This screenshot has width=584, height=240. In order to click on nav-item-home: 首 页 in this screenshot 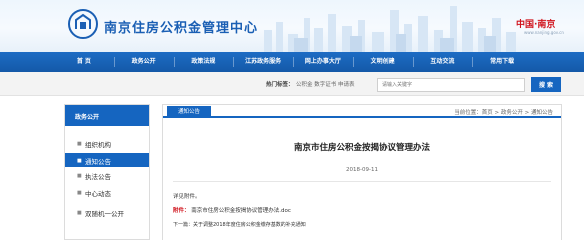, I will do `click(84, 62)`.